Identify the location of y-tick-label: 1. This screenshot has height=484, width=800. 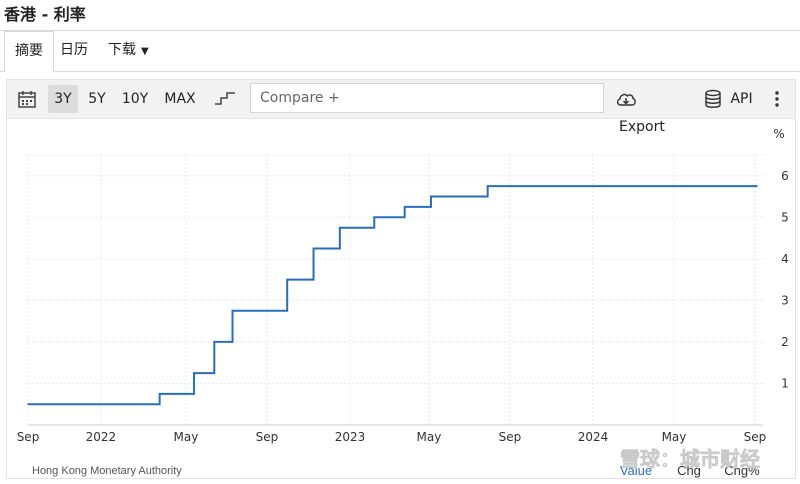
(785, 383).